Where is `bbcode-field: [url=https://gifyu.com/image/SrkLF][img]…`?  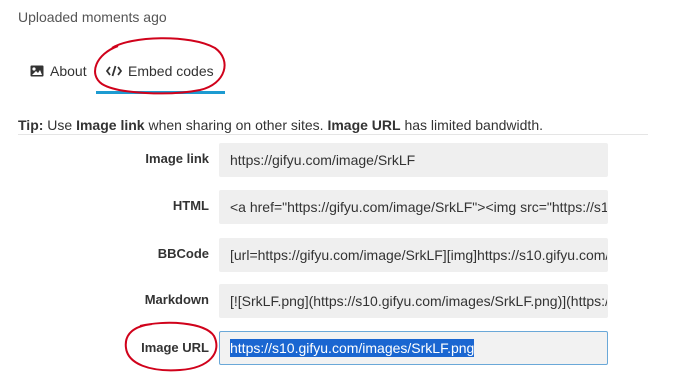 bbcode-field: [url=https://gifyu.com/image/SrkLF][img]… is located at coordinates (413, 255).